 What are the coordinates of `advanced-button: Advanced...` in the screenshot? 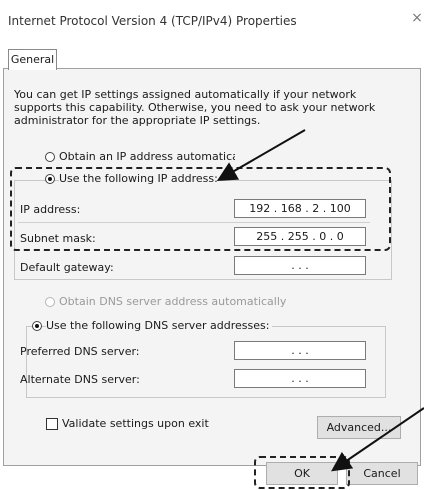 It's located at (359, 427).